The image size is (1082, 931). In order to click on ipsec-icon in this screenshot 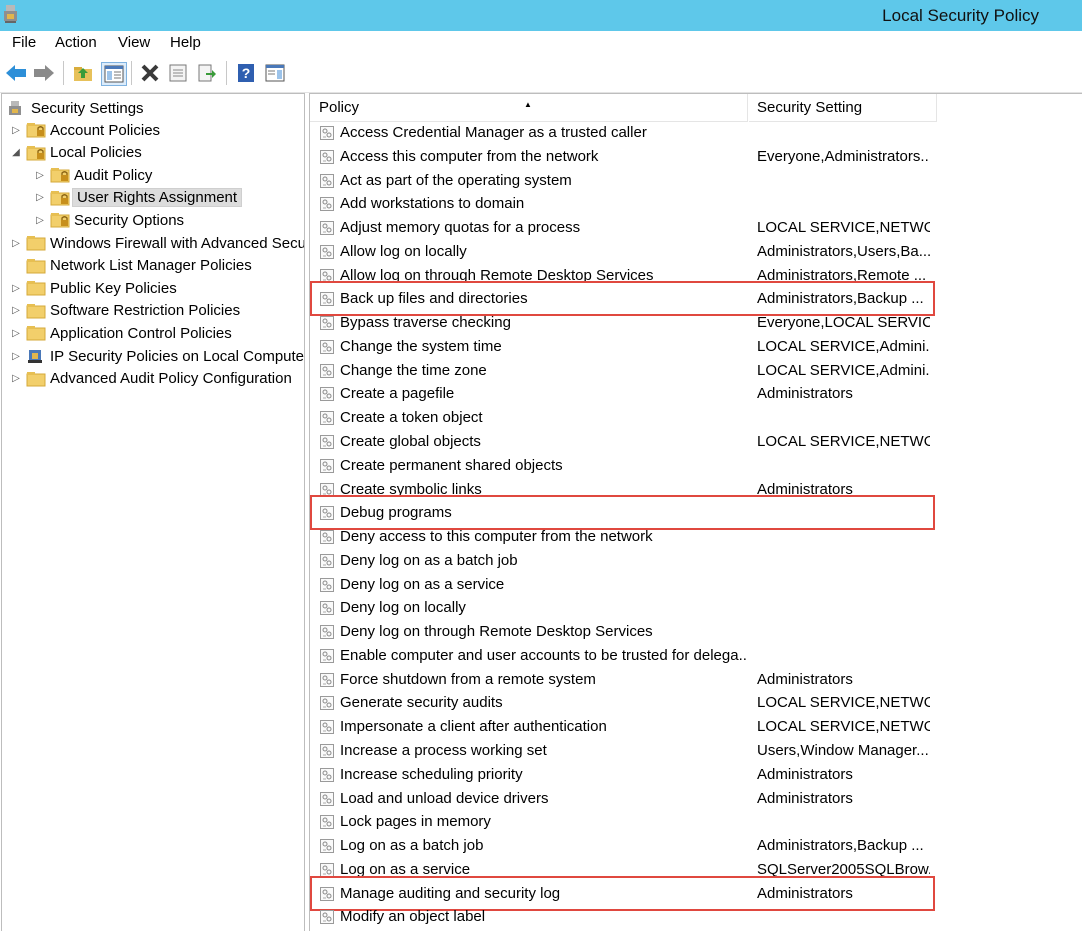, I will do `click(35, 356)`.